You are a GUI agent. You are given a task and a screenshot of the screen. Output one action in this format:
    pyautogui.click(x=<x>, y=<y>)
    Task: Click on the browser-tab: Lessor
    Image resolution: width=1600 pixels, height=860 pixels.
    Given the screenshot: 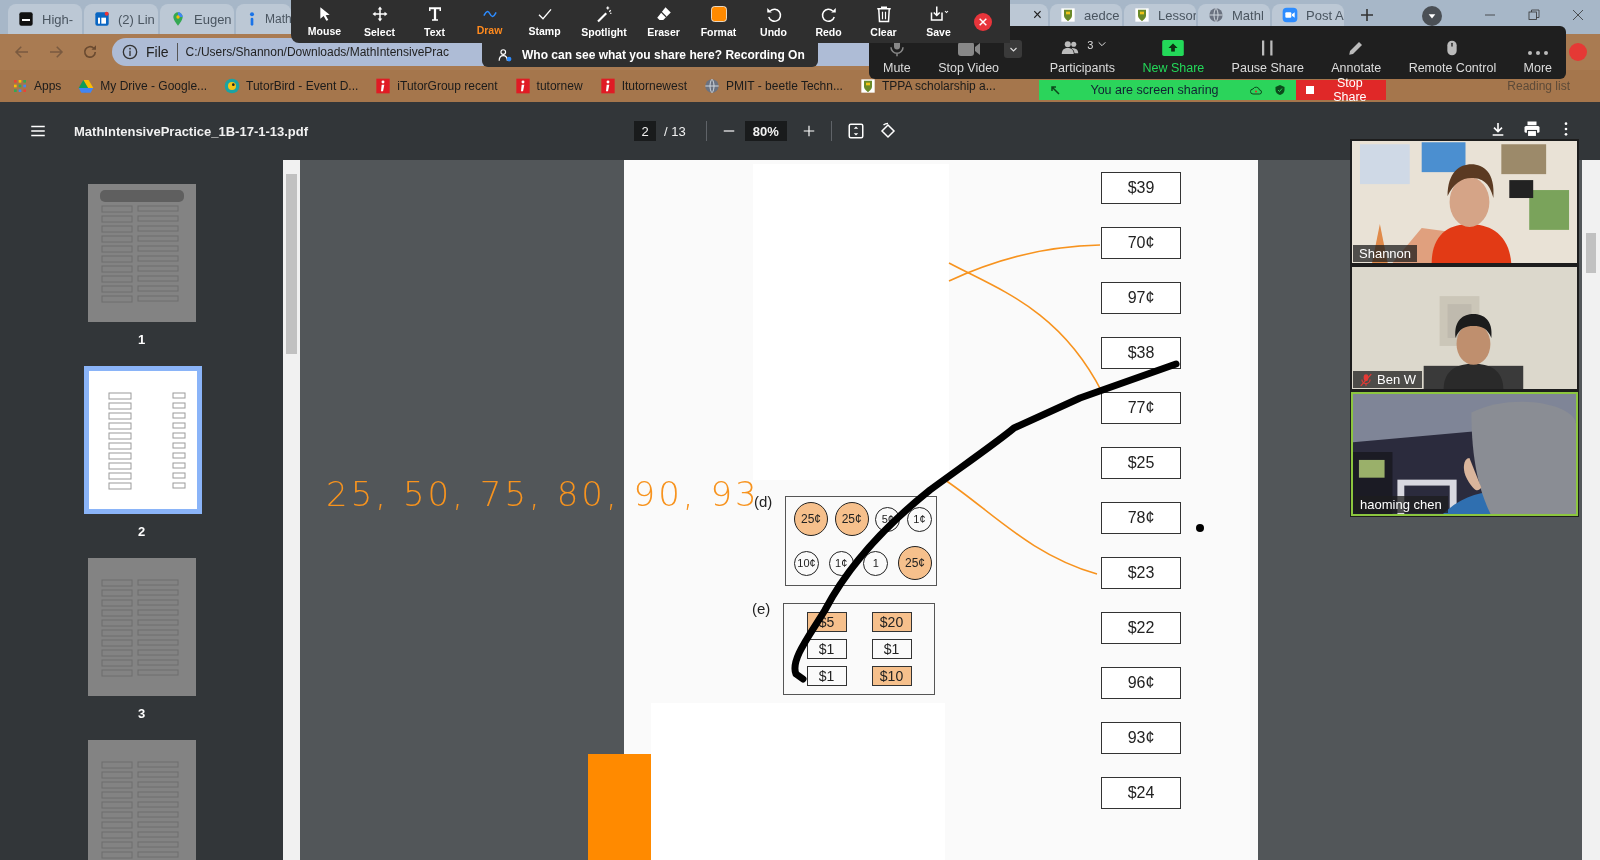 What is the action you would take?
    pyautogui.click(x=1160, y=15)
    